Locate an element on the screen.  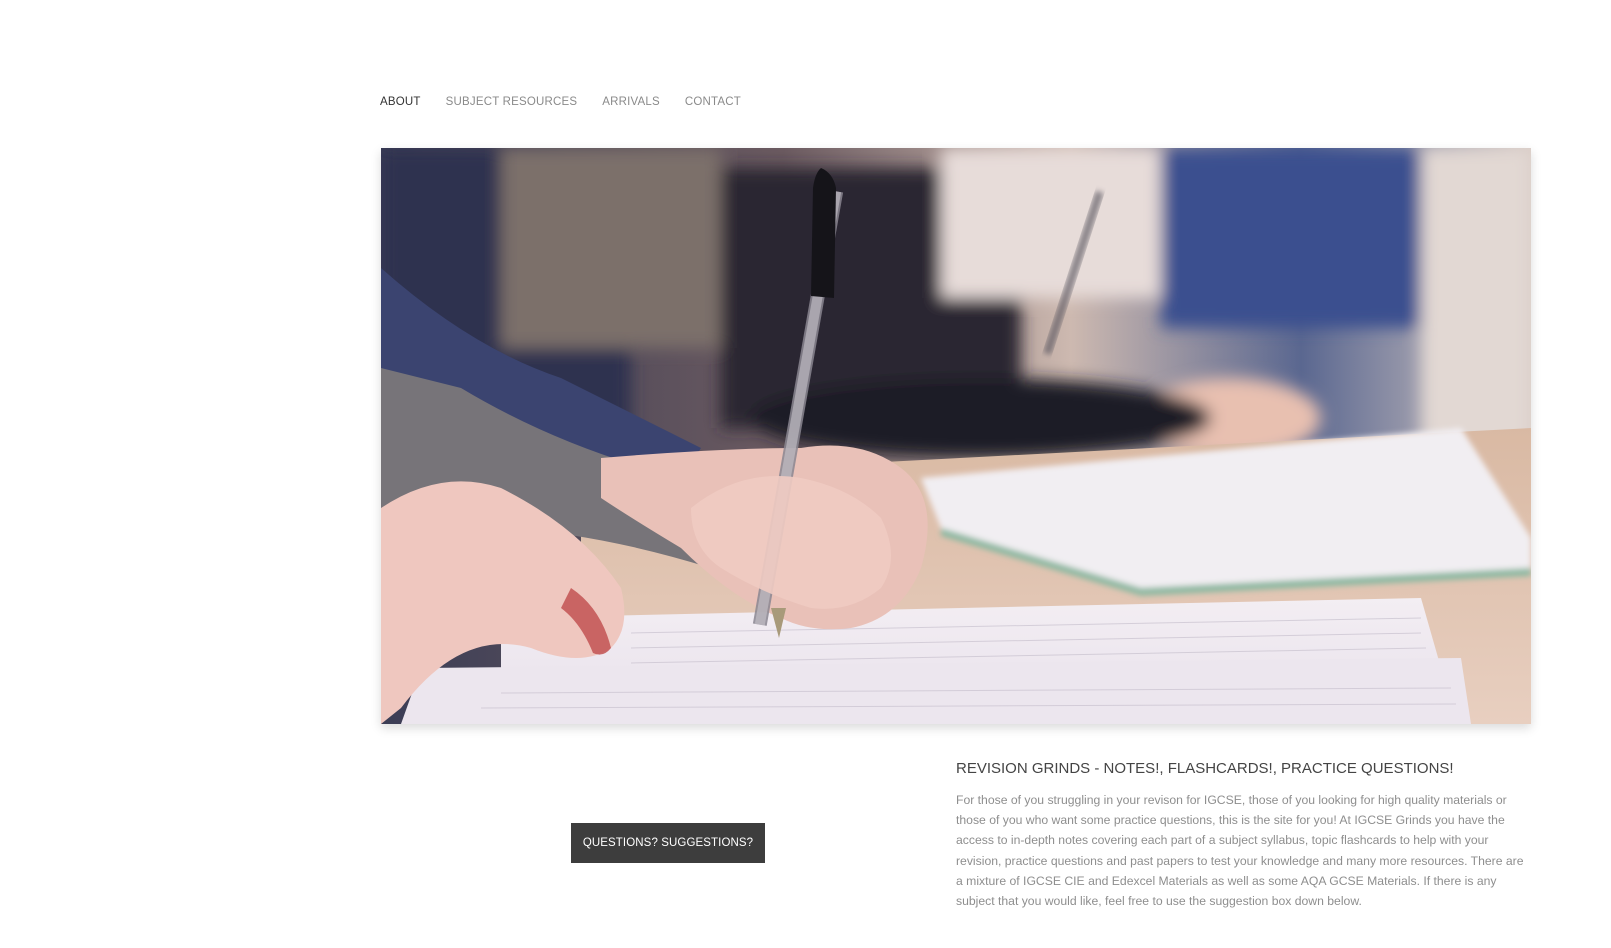
main-nav: ABOUT SUBJECT RESOURCES ARRIVALS CONTACT is located at coordinates (560, 102).